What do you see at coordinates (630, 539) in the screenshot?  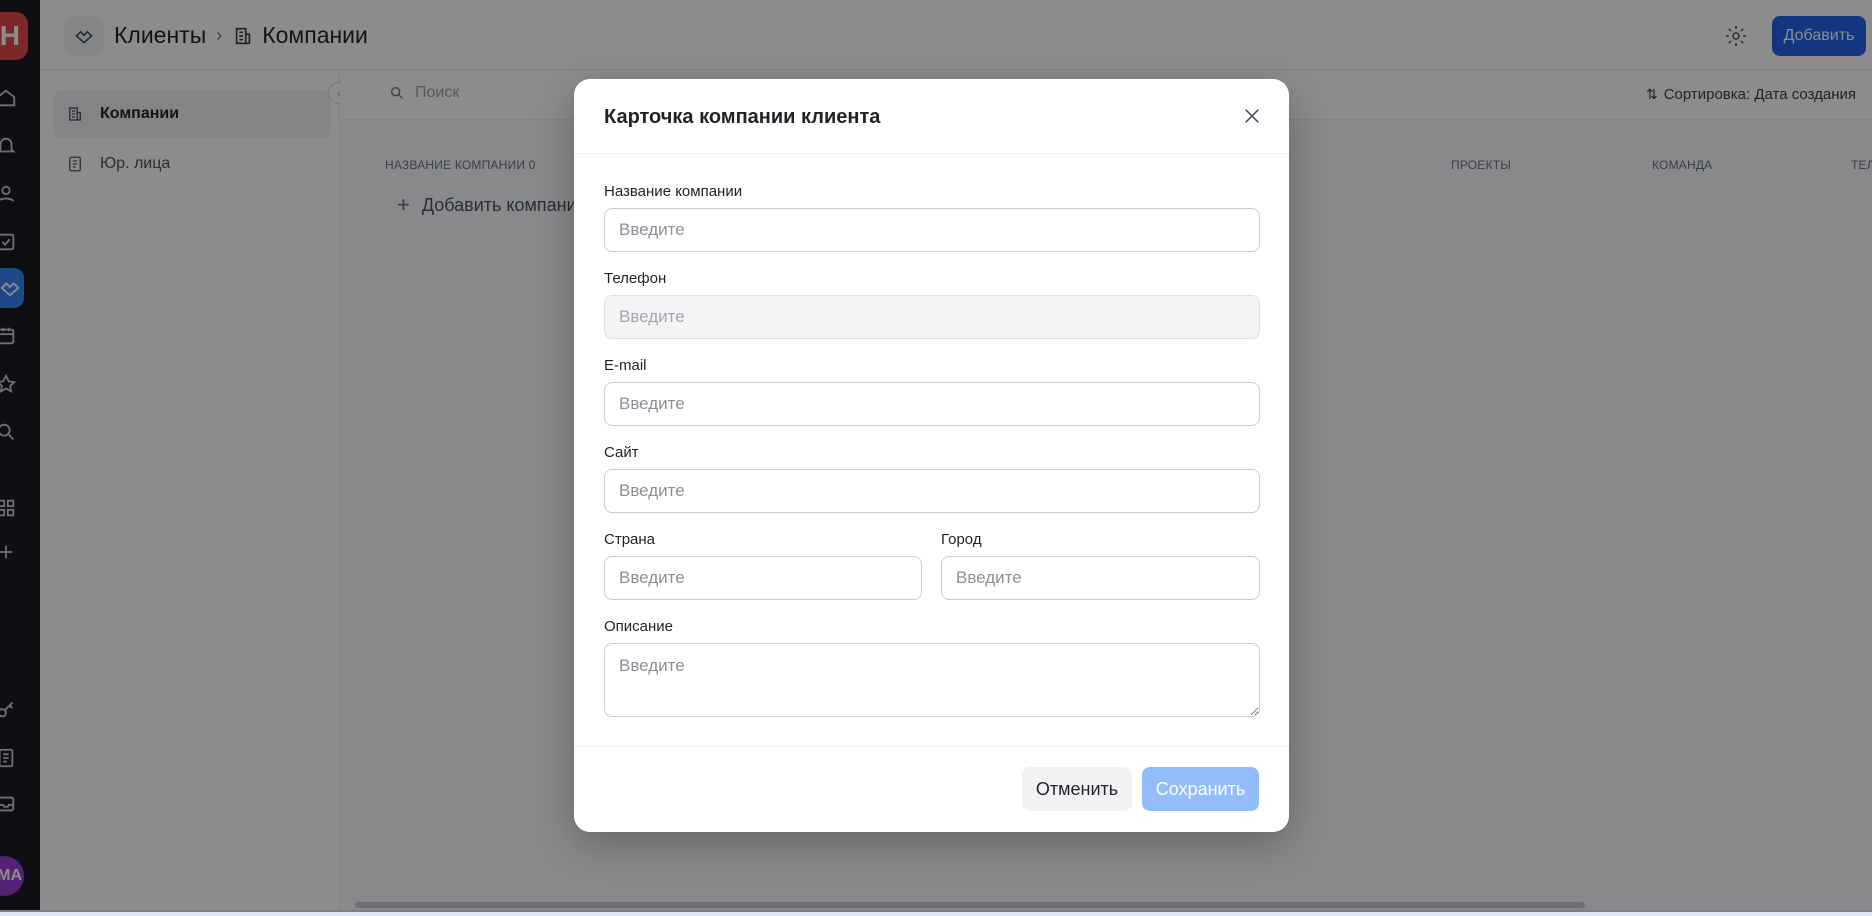 I see `country-label: Страна` at bounding box center [630, 539].